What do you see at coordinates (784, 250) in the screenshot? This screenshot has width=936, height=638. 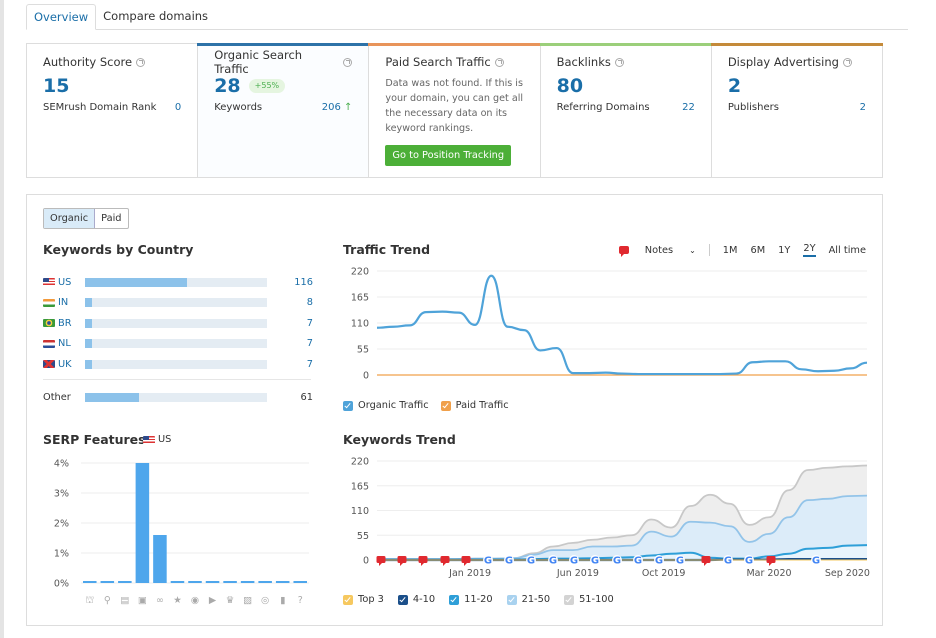 I see `period-1y: 1Y` at bounding box center [784, 250].